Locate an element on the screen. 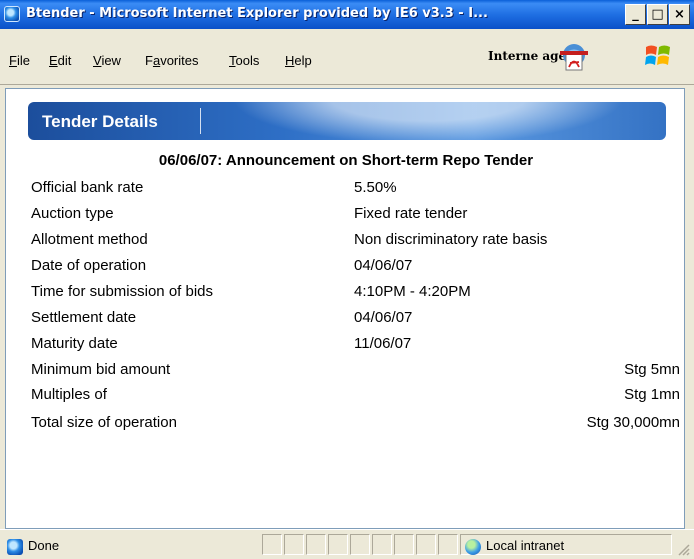 This screenshot has width=694, height=559. menu-edit: Edit is located at coordinates (60, 60).